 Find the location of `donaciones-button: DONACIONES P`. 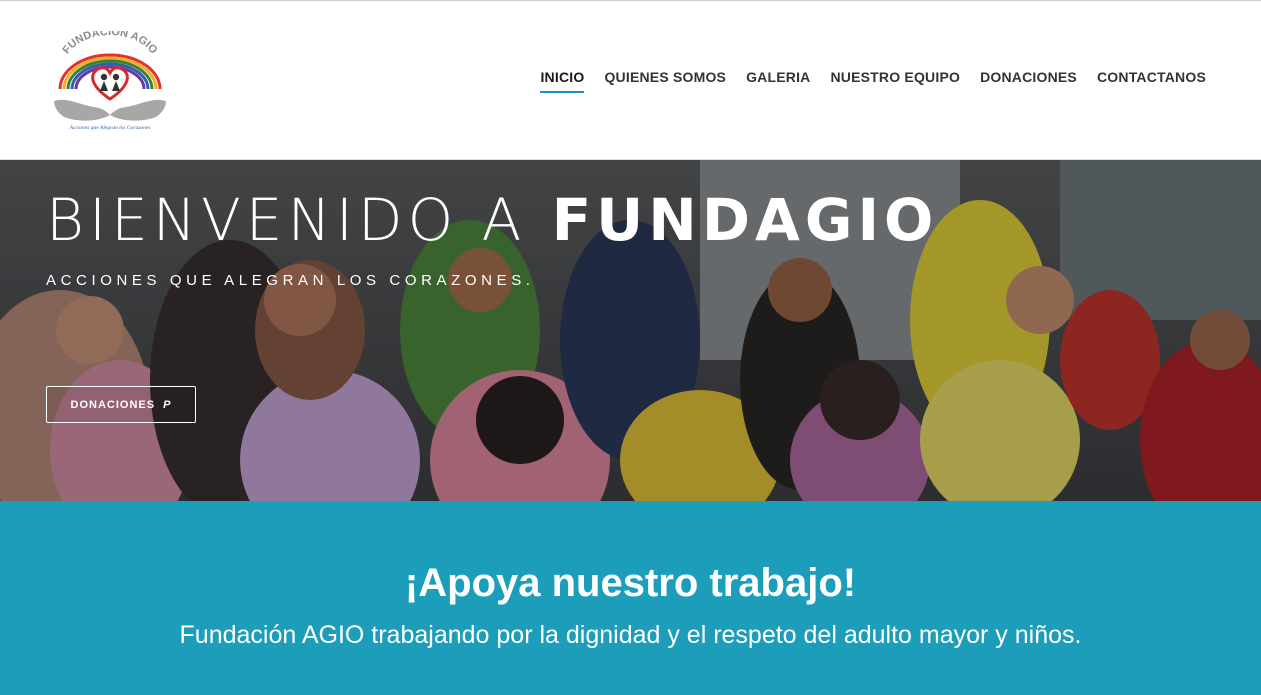

donaciones-button: DONACIONES P is located at coordinates (121, 404).